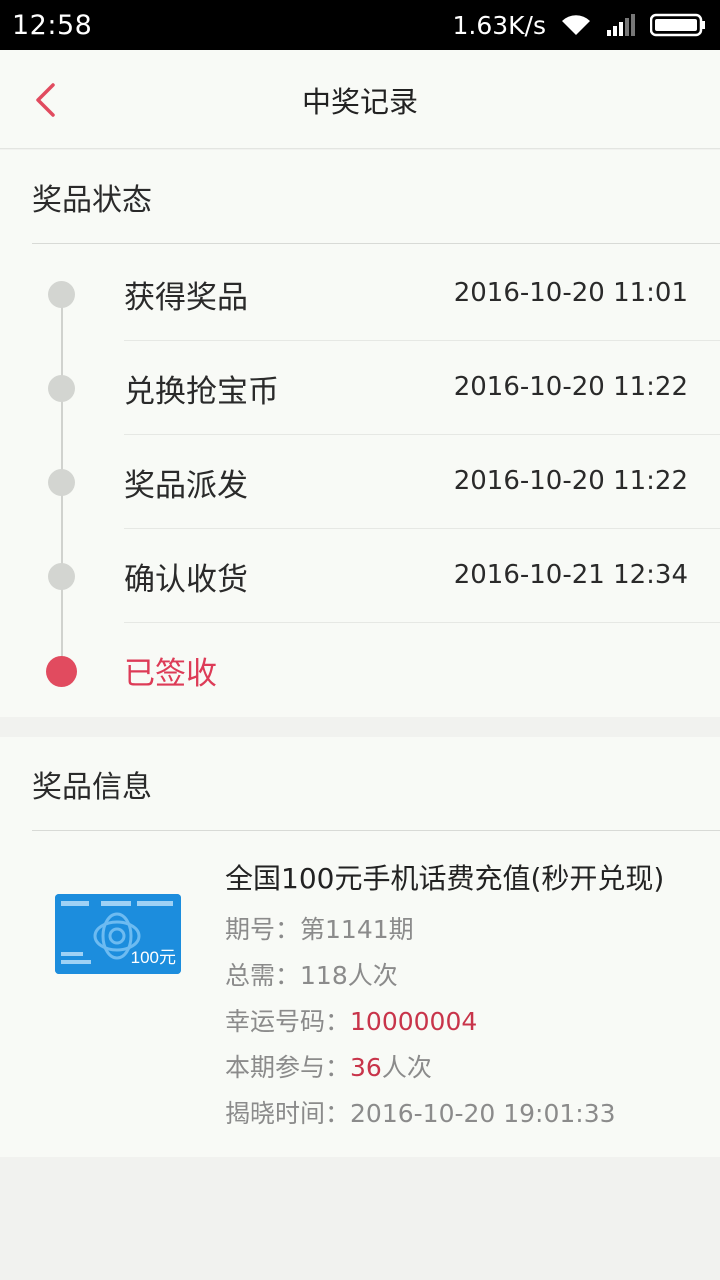 Image resolution: width=720 pixels, height=1280 pixels. What do you see at coordinates (61, 671) in the screenshot?
I see `timeline-dot-active` at bounding box center [61, 671].